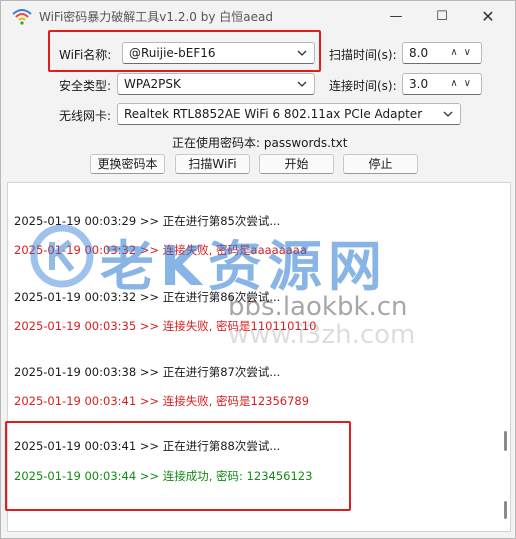  Describe the element at coordinates (85, 116) in the screenshot. I see `adapter-label: 无线网卡:` at that location.